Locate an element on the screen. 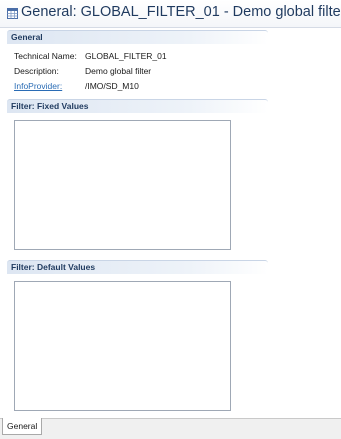 This screenshot has width=341, height=439. fixed-values-section-header: Filter: Fixed Values is located at coordinates (137, 106).